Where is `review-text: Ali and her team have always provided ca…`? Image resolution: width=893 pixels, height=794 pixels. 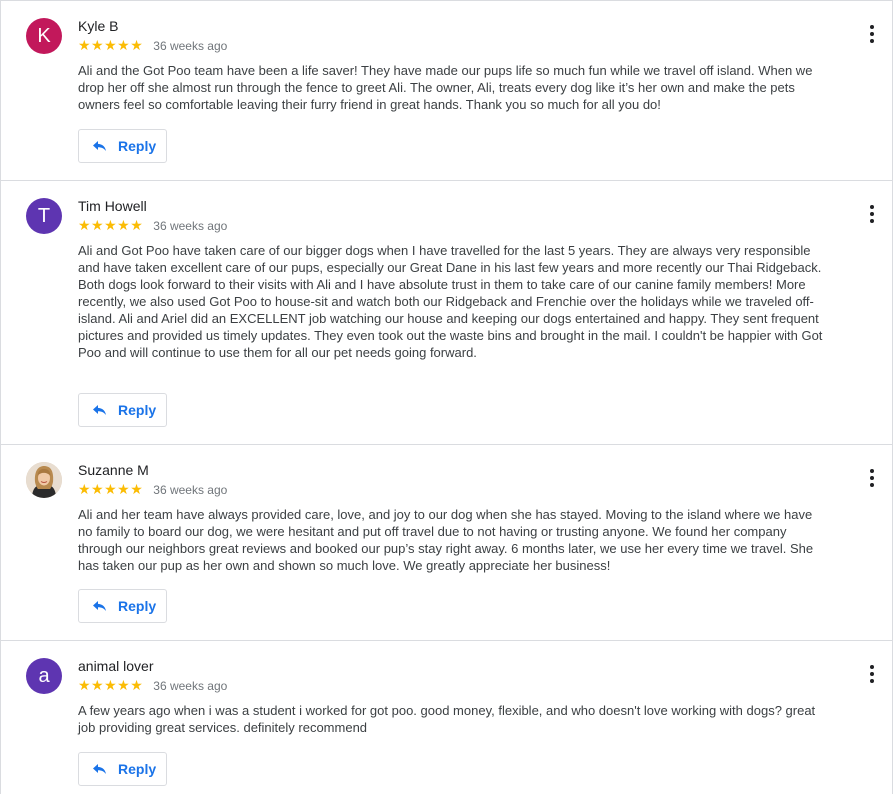
review-text: Ali and her team have always provided ca… is located at coordinates (446, 540).